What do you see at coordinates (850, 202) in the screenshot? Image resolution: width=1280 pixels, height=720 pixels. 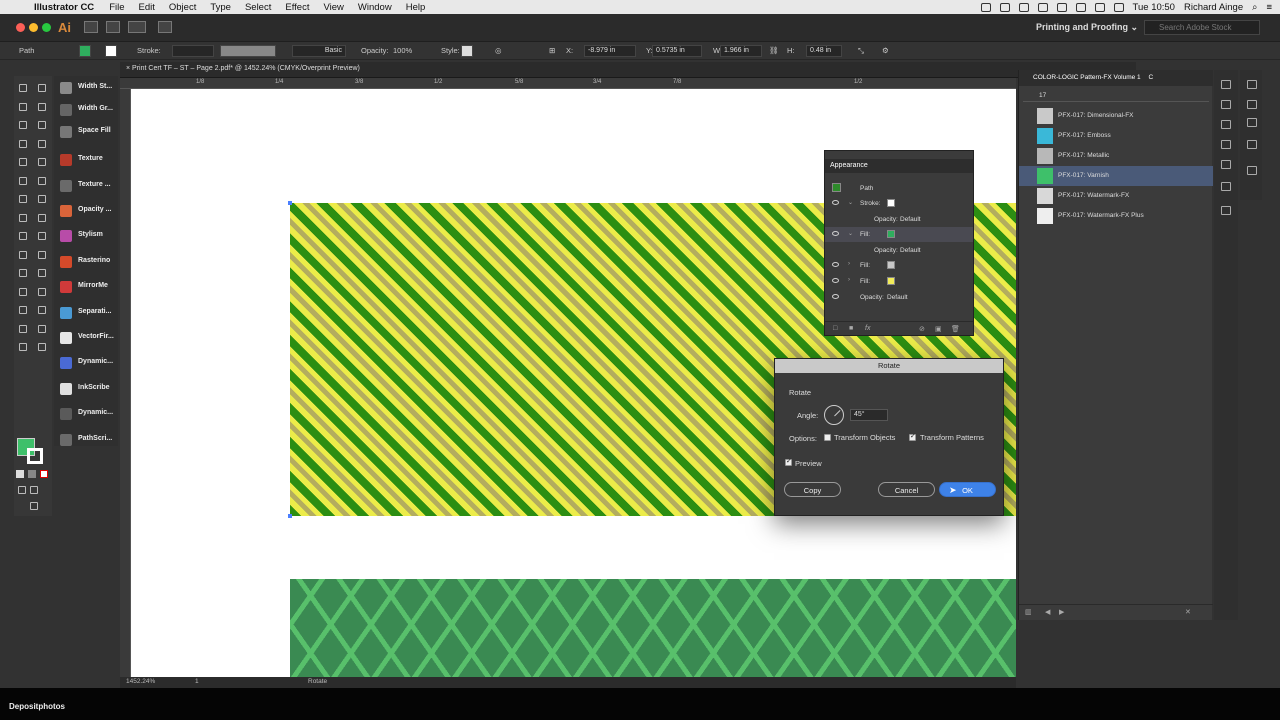 I see `expand-triangle-icon: ⌄` at bounding box center [850, 202].